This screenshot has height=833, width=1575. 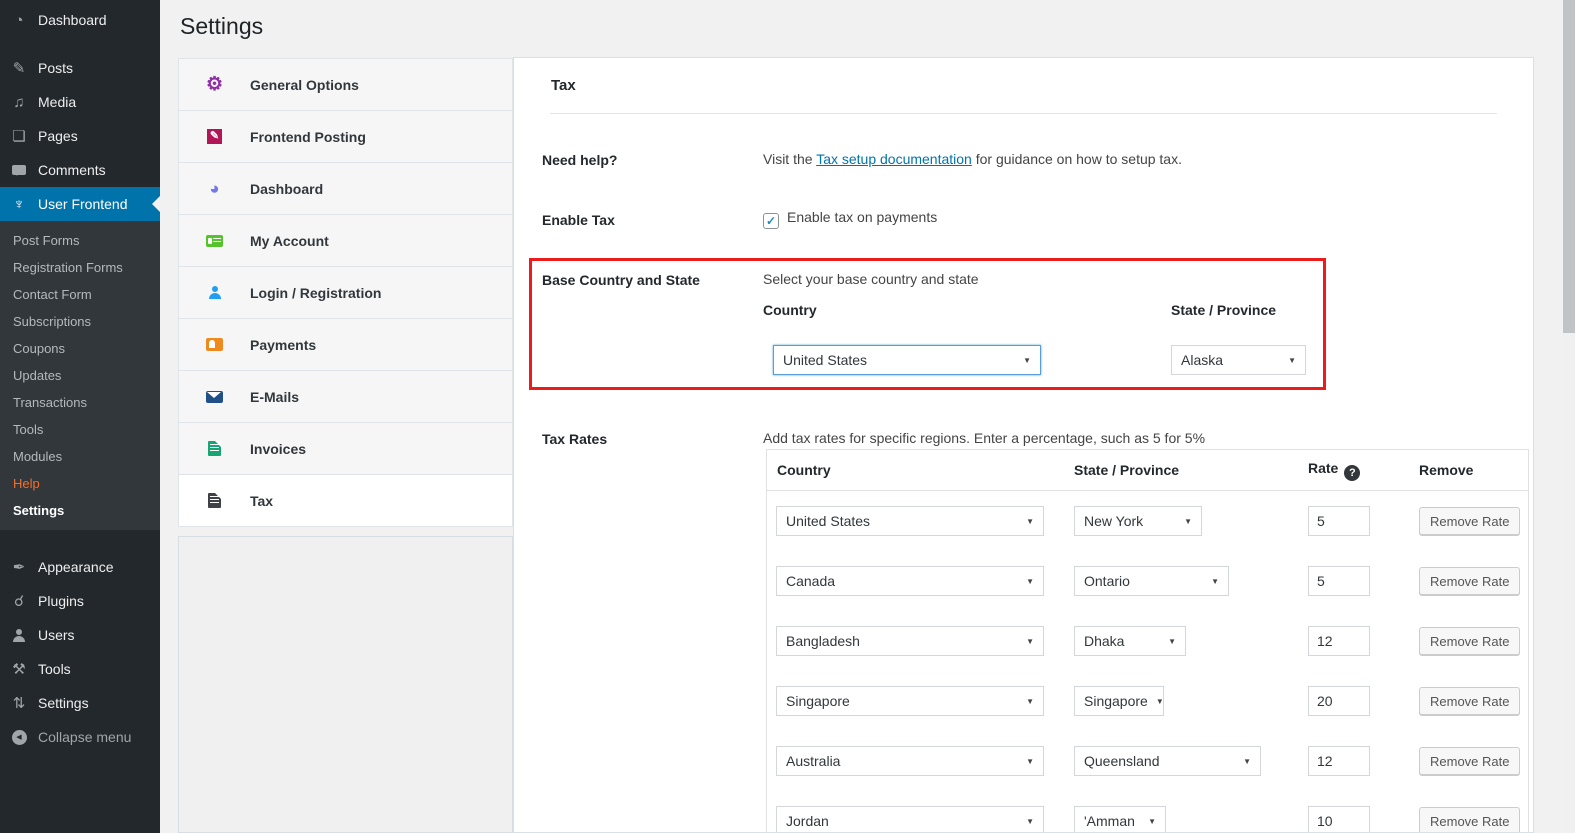 What do you see at coordinates (80, 703) in the screenshot?
I see `sidebar-item-settings: ⇅ Settings` at bounding box center [80, 703].